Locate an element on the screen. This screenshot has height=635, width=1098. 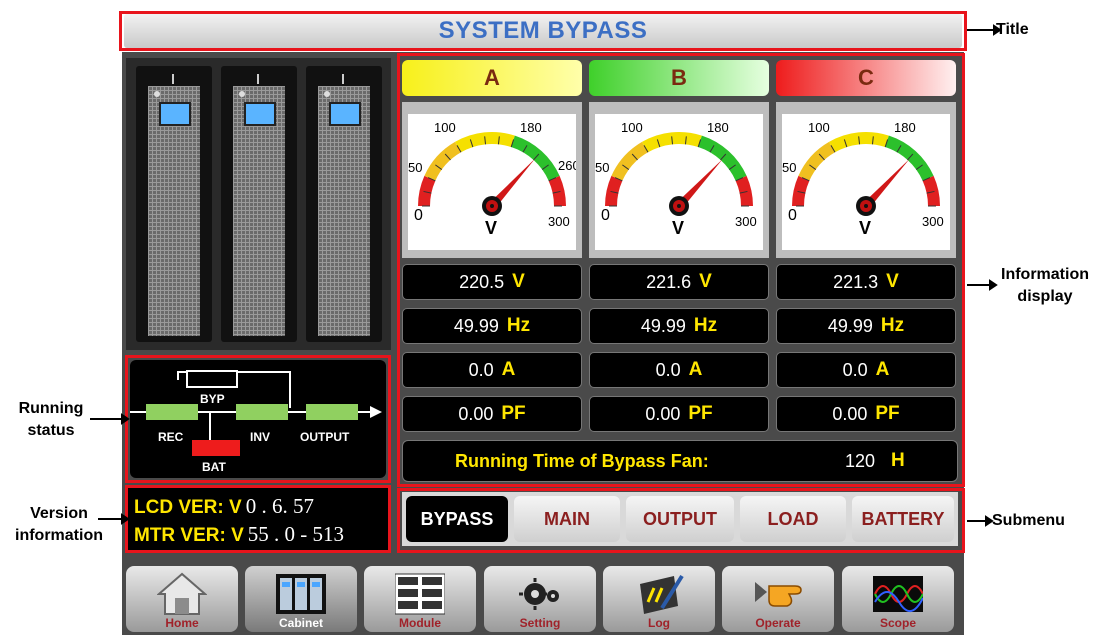
title-annotation: Title is located at coordinates (1012, 29).